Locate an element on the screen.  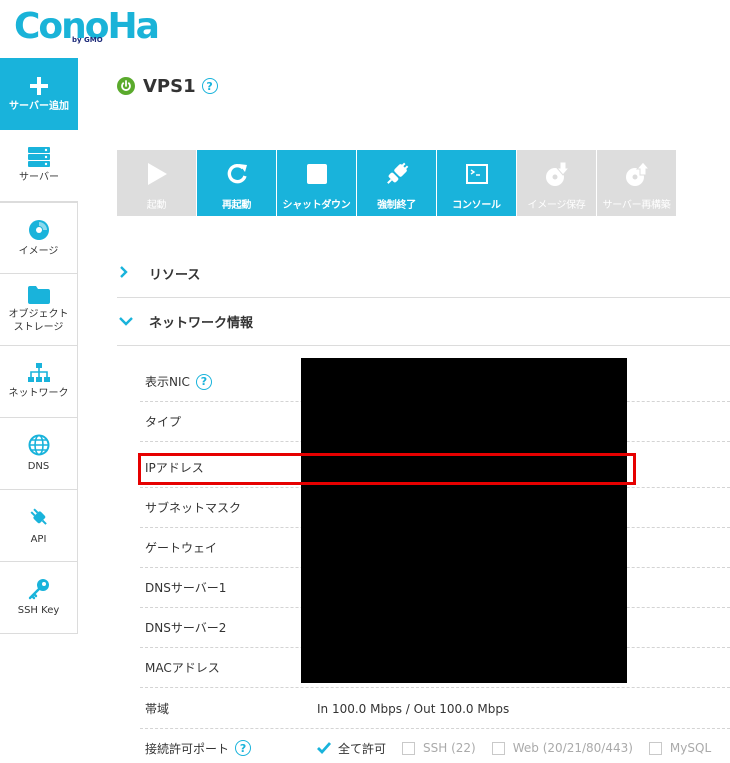
sidebar-item-ssh-key: SSH Key is located at coordinates (39, 598).